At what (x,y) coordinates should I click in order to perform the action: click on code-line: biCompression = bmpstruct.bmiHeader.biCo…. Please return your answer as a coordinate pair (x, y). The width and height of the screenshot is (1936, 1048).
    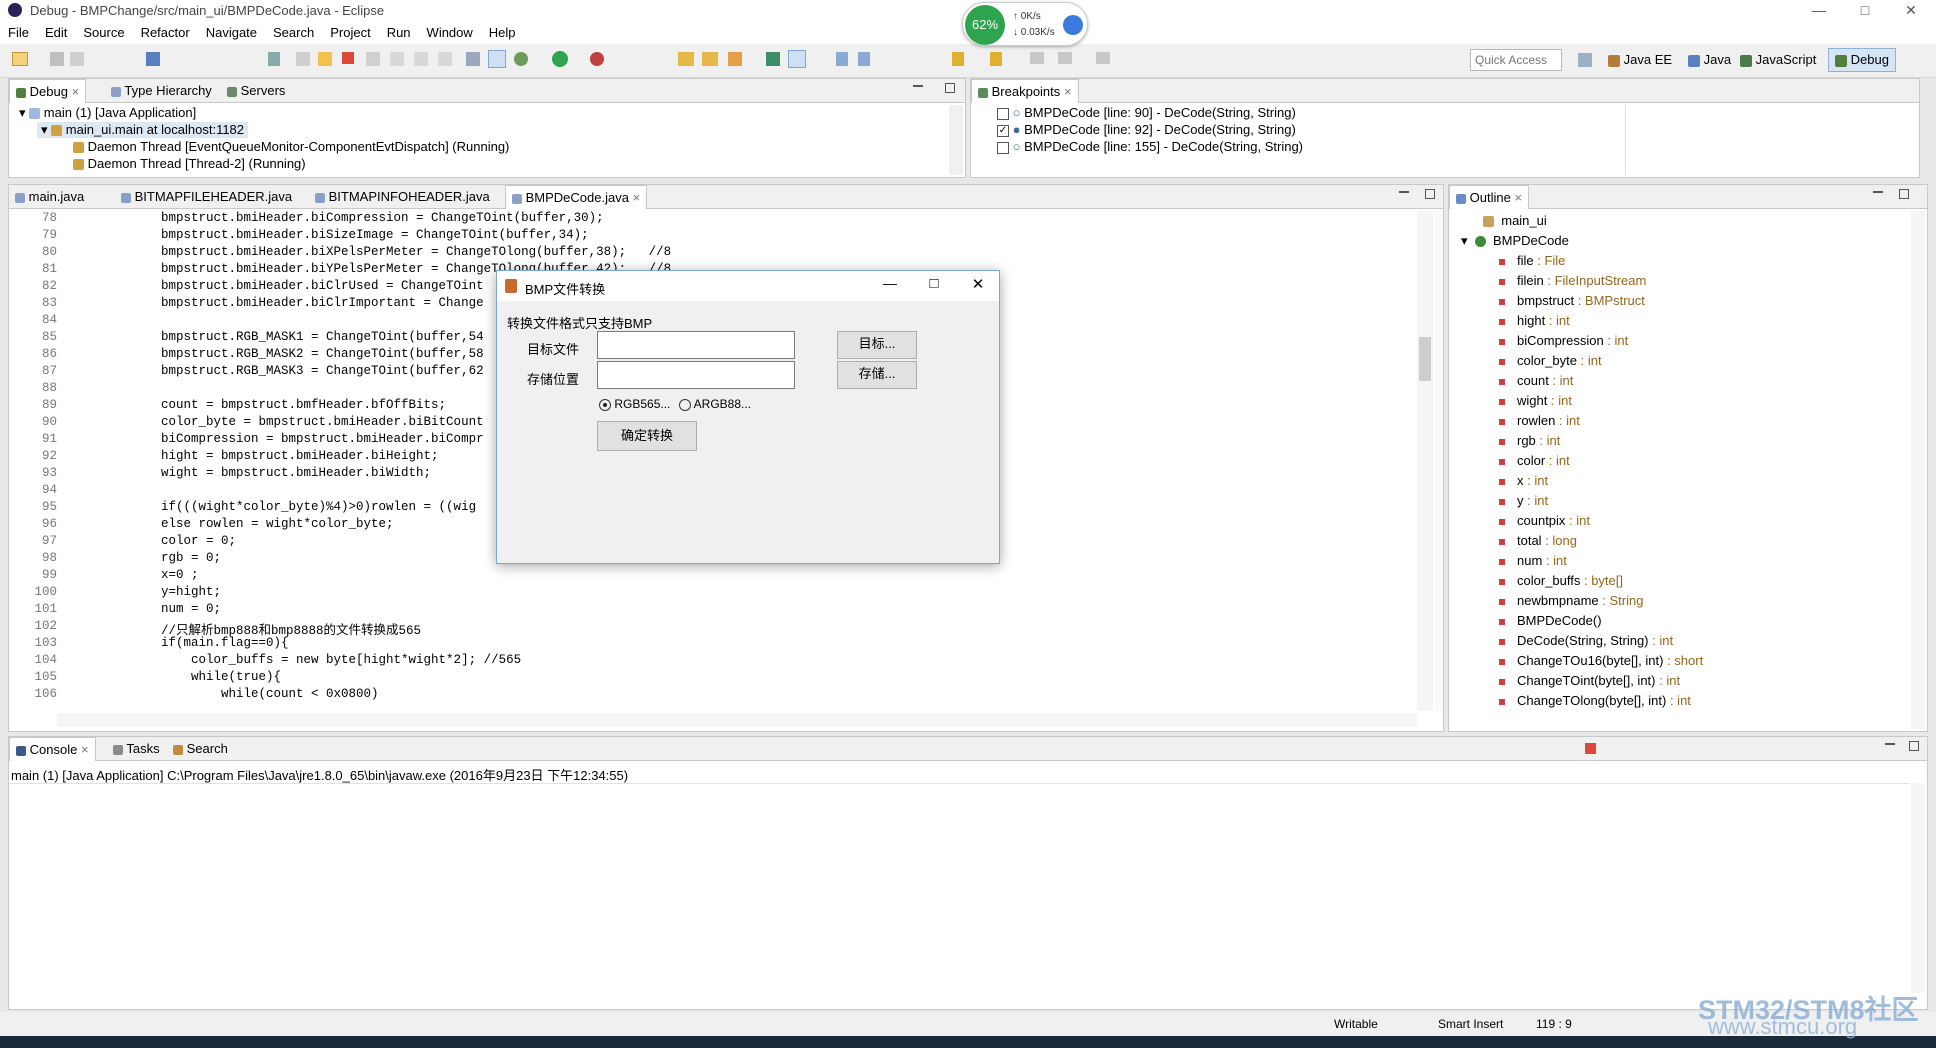
    Looking at the image, I should click on (277, 439).